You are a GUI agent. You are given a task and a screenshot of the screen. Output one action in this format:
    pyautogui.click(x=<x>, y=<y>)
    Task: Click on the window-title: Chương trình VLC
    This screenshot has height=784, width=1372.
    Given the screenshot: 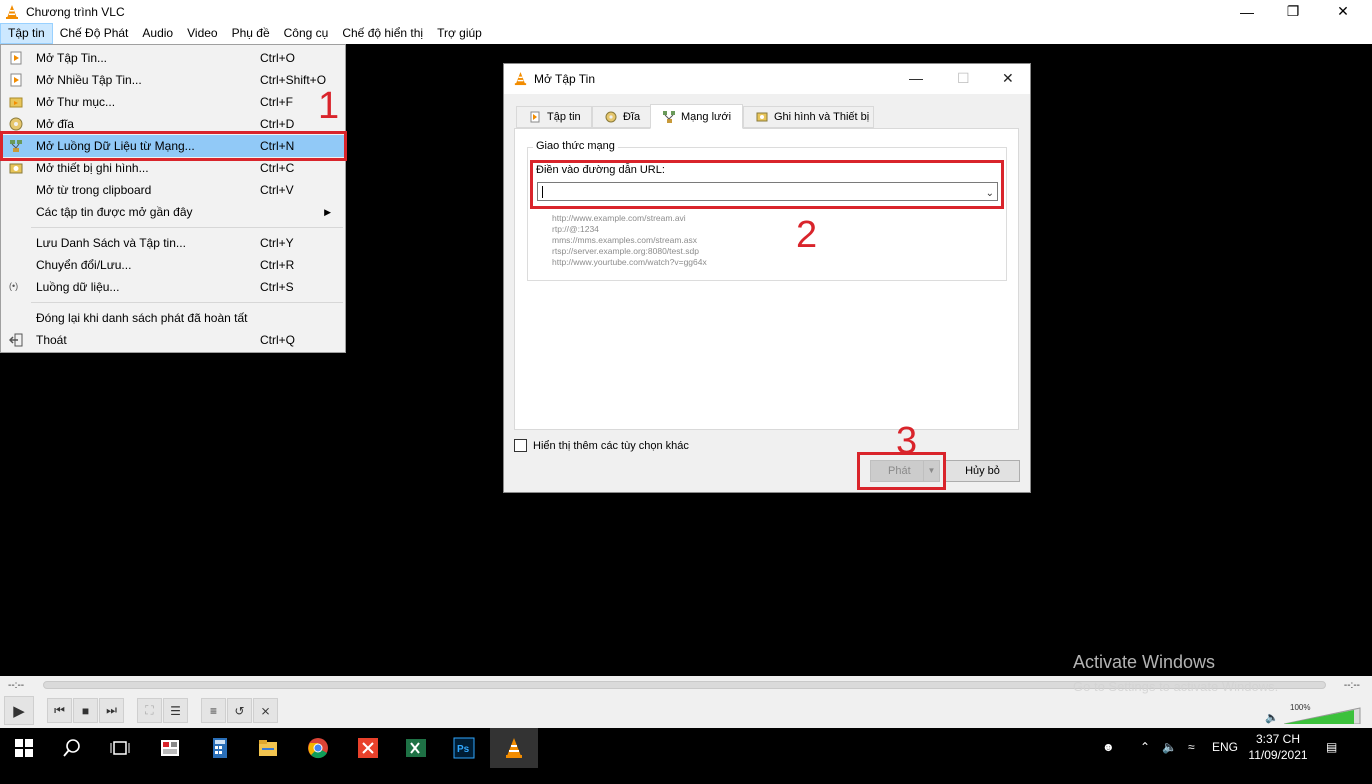 What is the action you would take?
    pyautogui.click(x=75, y=11)
    